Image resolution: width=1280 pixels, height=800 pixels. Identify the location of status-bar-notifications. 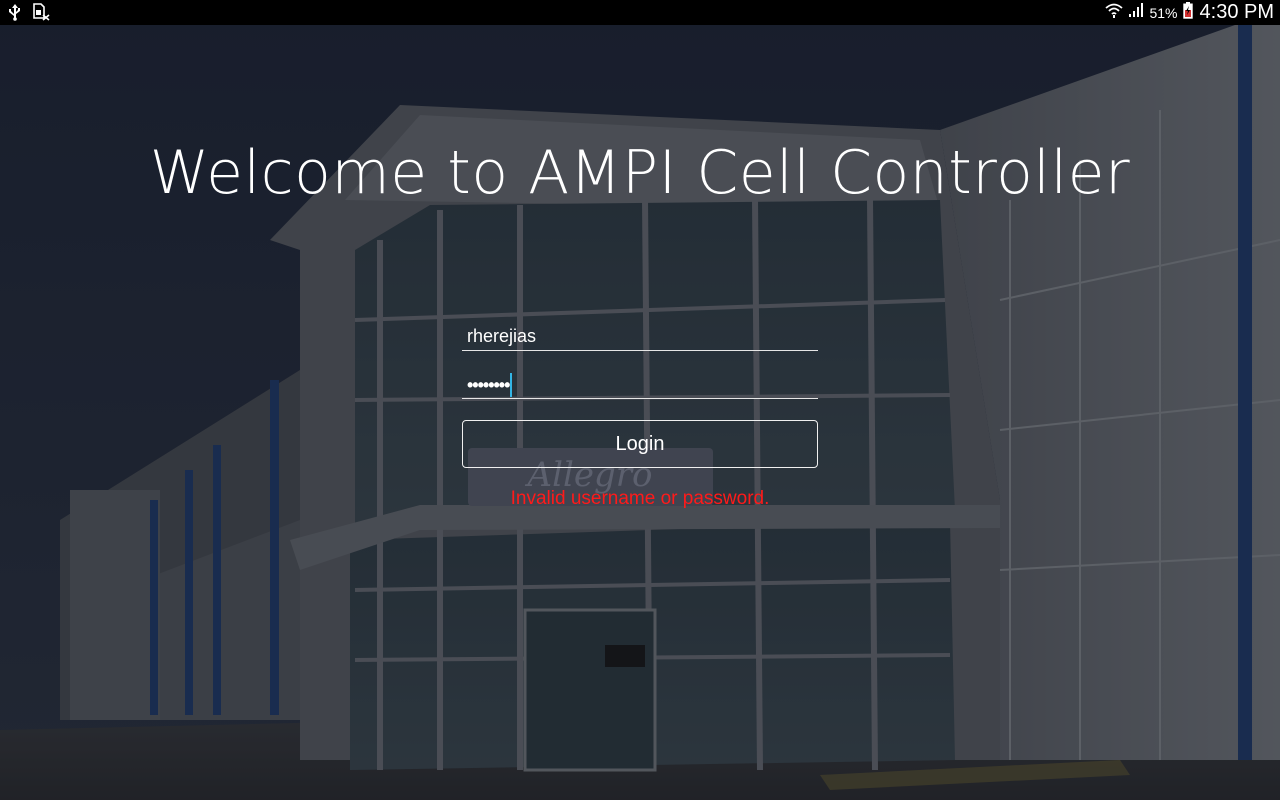
(29, 14).